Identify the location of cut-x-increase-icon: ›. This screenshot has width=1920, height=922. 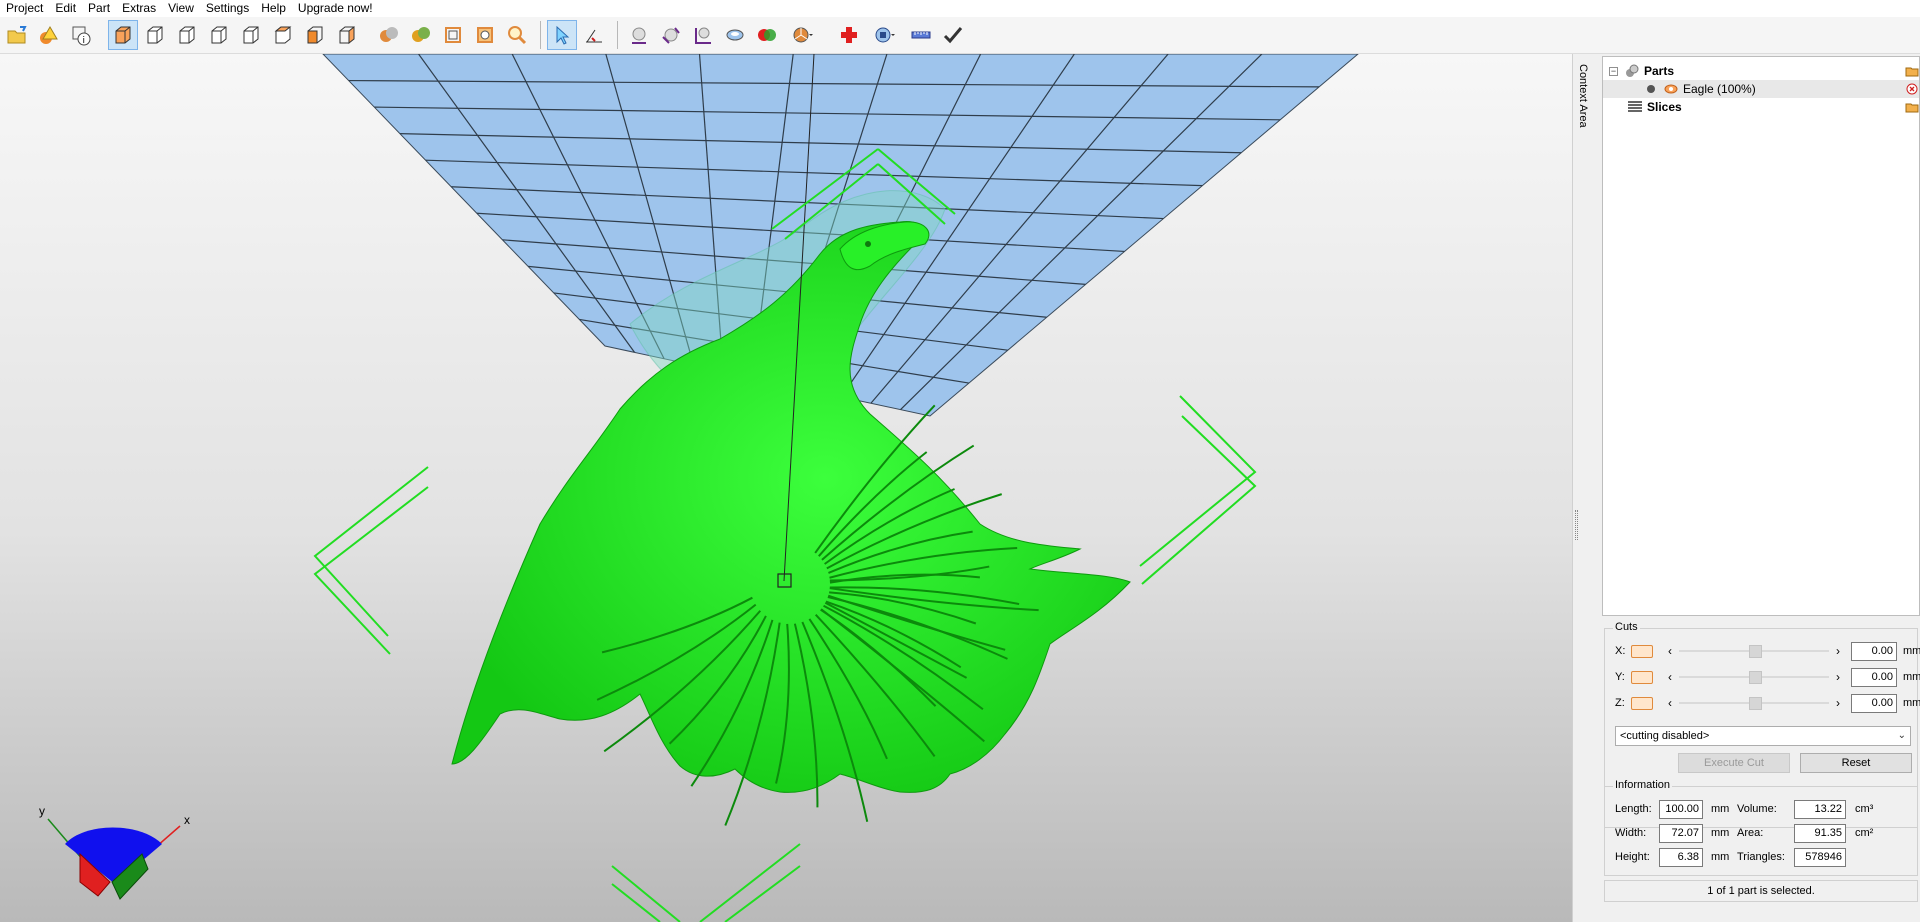
(1838, 651).